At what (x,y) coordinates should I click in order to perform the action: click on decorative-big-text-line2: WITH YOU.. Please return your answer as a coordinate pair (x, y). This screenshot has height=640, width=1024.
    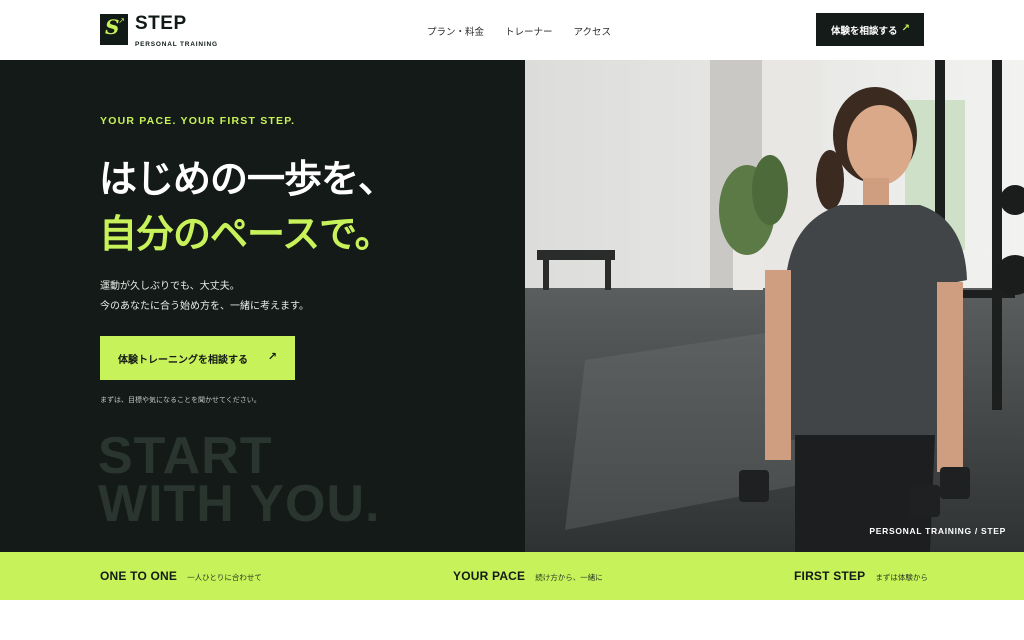
    Looking at the image, I should click on (239, 504).